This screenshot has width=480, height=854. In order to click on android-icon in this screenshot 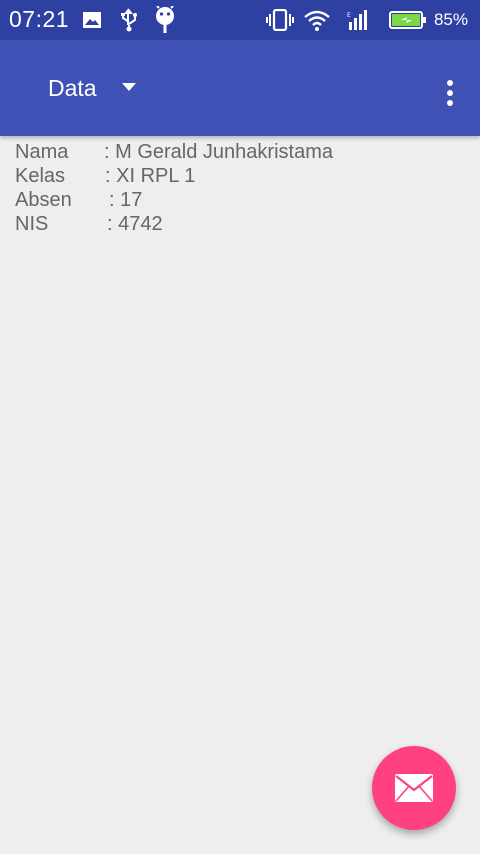, I will do `click(165, 19)`.